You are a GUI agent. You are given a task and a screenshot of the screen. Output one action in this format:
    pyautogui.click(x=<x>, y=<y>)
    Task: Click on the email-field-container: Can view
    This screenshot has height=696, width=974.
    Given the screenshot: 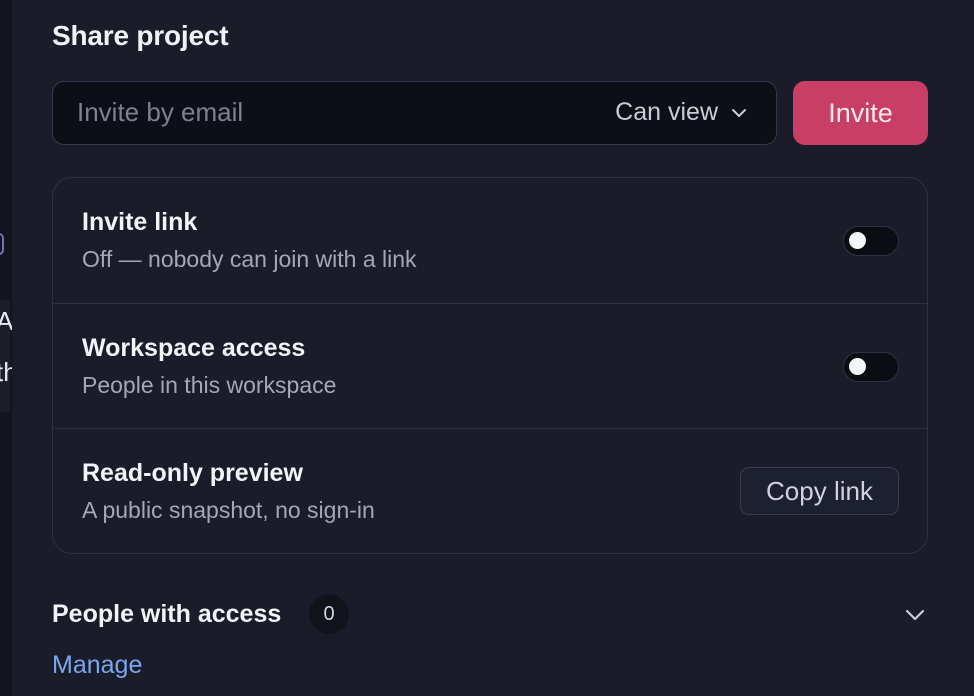 What is the action you would take?
    pyautogui.click(x=414, y=113)
    